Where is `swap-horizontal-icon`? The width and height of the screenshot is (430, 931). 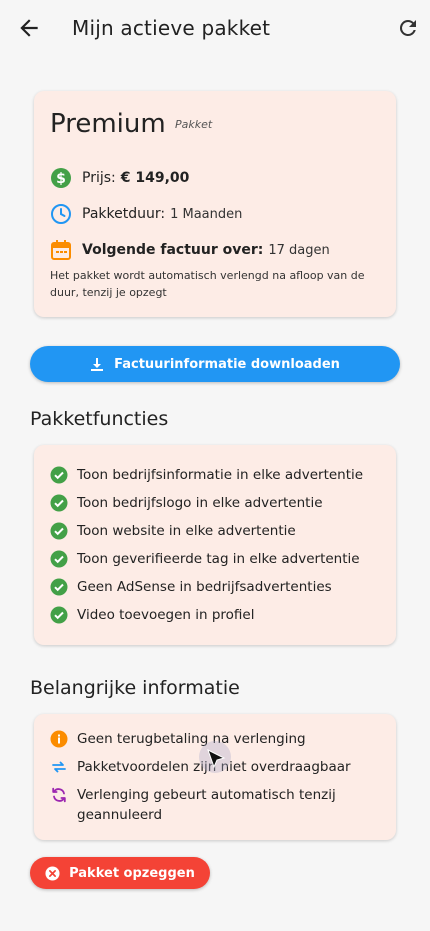
swap-horizontal-icon is located at coordinates (59, 767).